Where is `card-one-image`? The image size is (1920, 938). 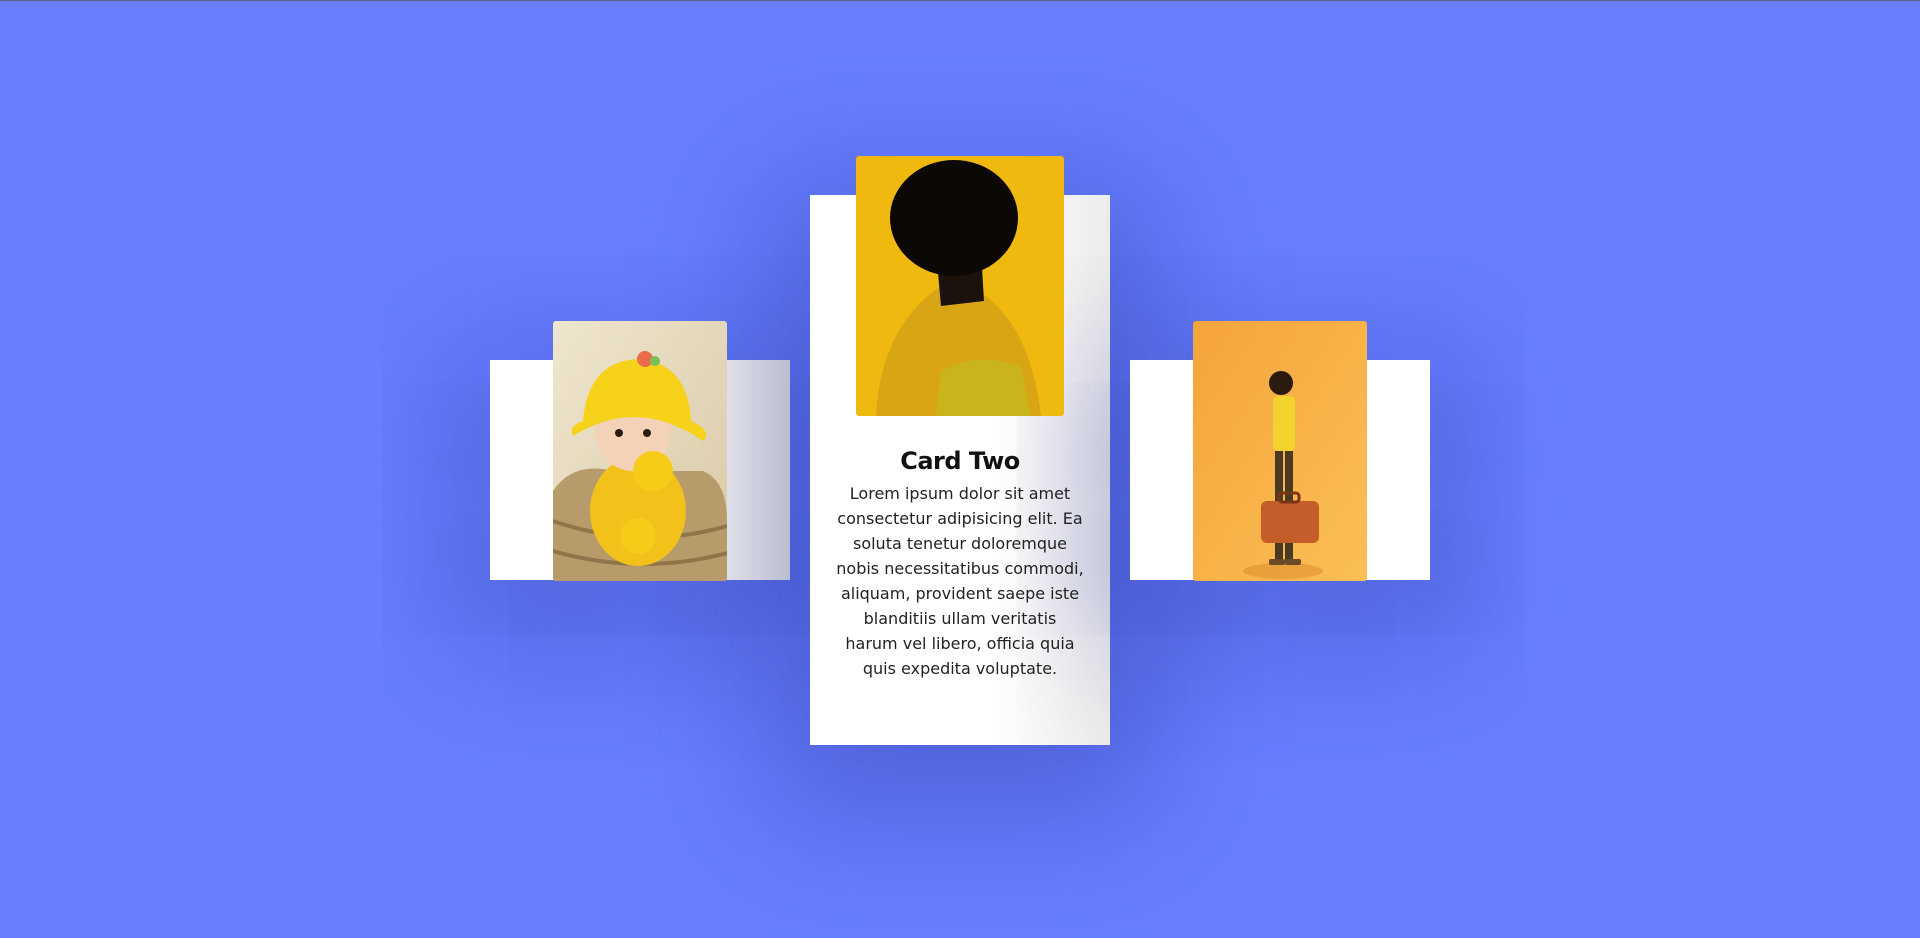 card-one-image is located at coordinates (640, 451).